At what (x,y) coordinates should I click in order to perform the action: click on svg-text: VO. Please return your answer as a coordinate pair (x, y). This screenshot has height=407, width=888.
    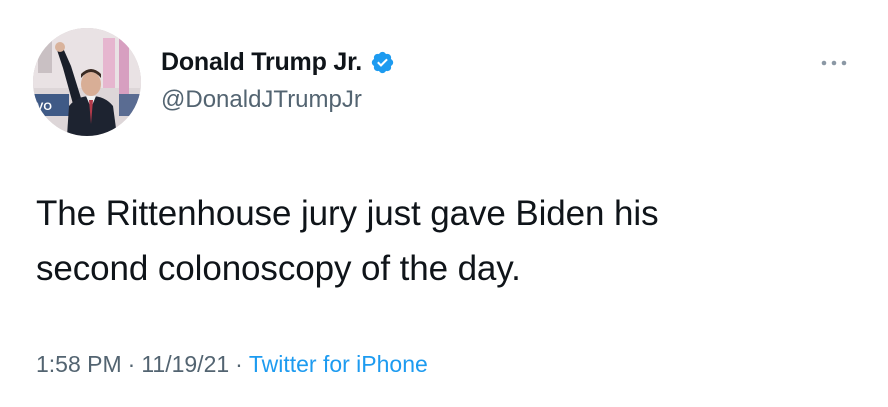
    Looking at the image, I should click on (44, 107).